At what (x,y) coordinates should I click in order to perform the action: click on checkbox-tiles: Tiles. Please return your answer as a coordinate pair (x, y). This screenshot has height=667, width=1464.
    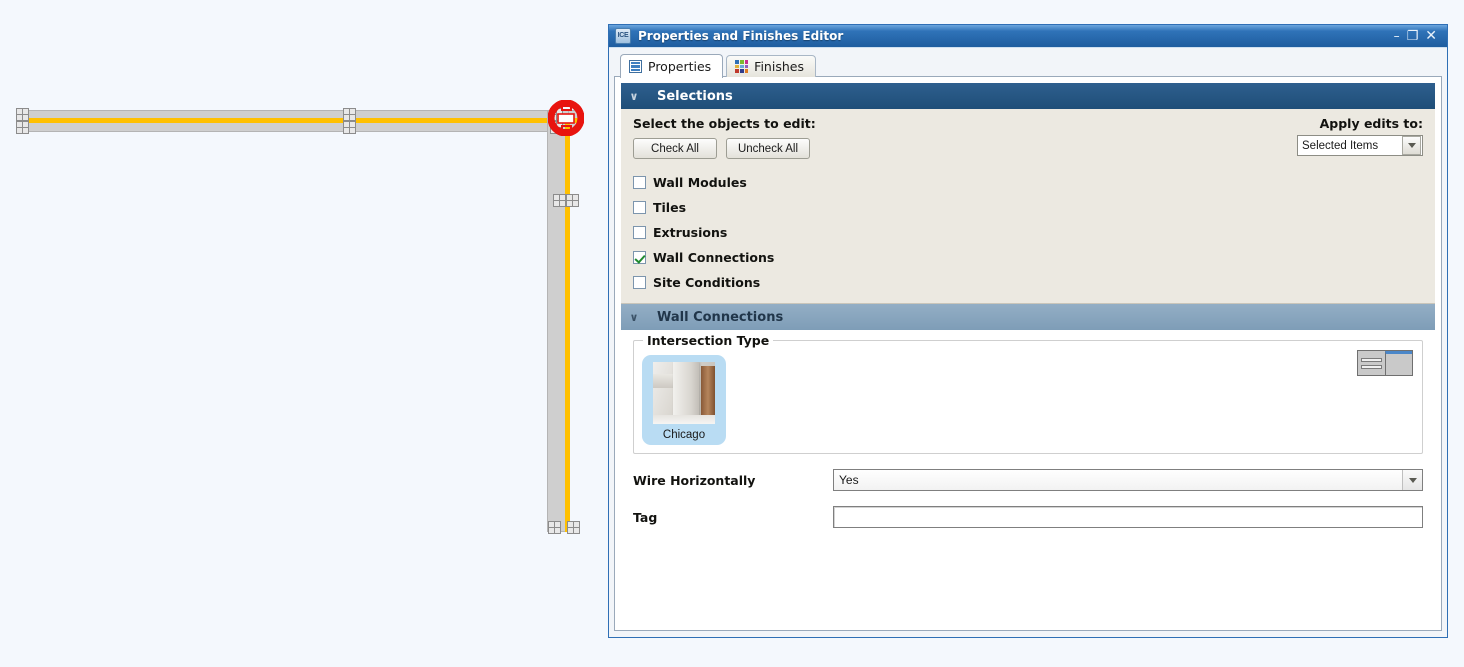
    Looking at the image, I should click on (1028, 207).